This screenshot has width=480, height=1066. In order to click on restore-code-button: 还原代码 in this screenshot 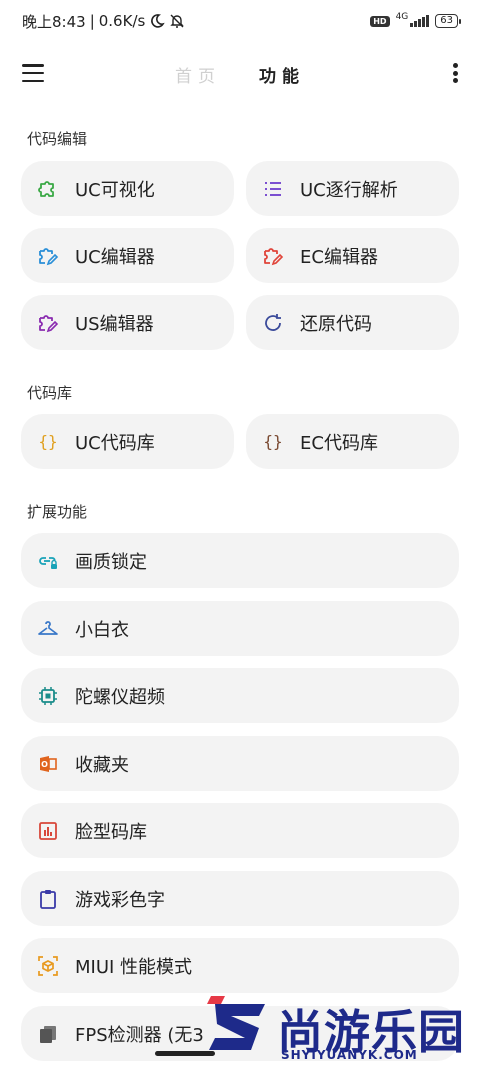, I will do `click(352, 322)`.